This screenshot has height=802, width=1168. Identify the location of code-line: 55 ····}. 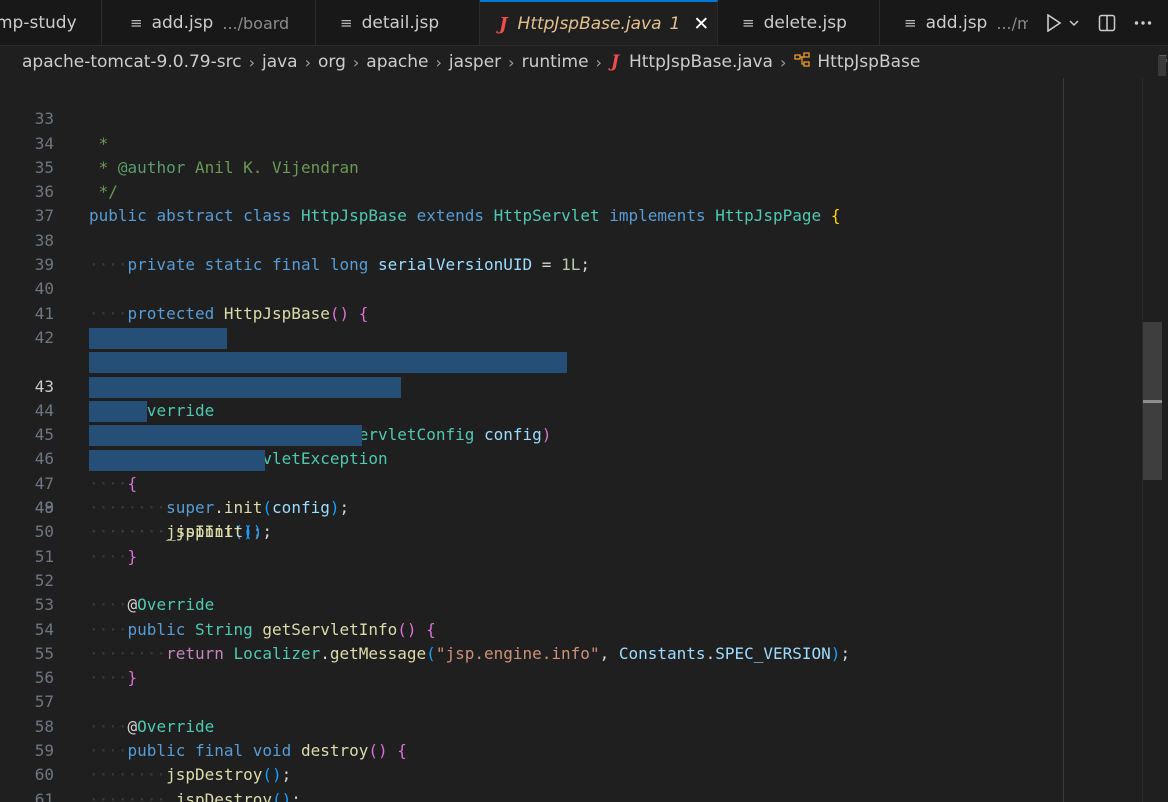
(532, 652).